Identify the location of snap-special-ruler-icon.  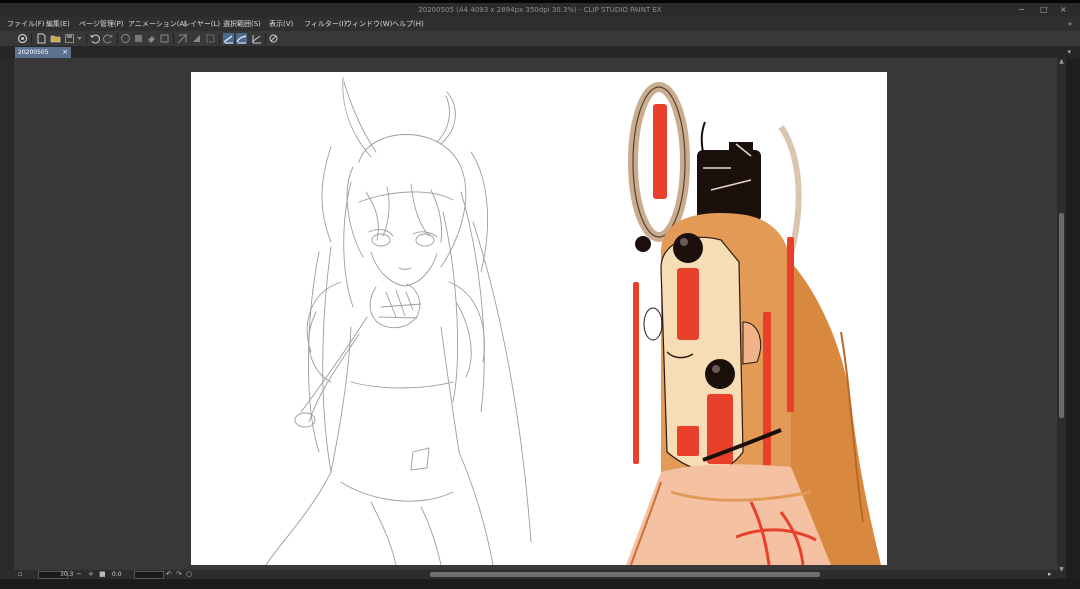
(241, 38).